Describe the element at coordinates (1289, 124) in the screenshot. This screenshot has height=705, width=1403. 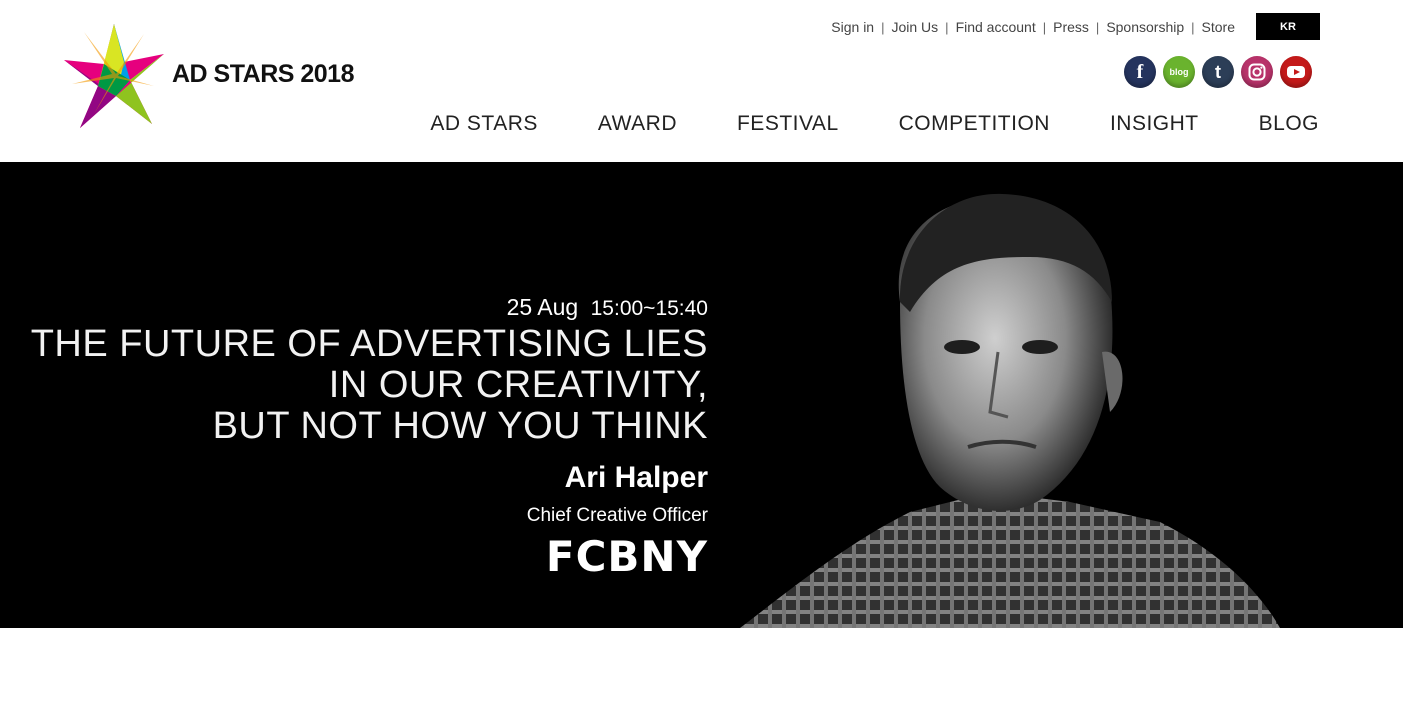
I see `nav-blog: BLOG` at that location.